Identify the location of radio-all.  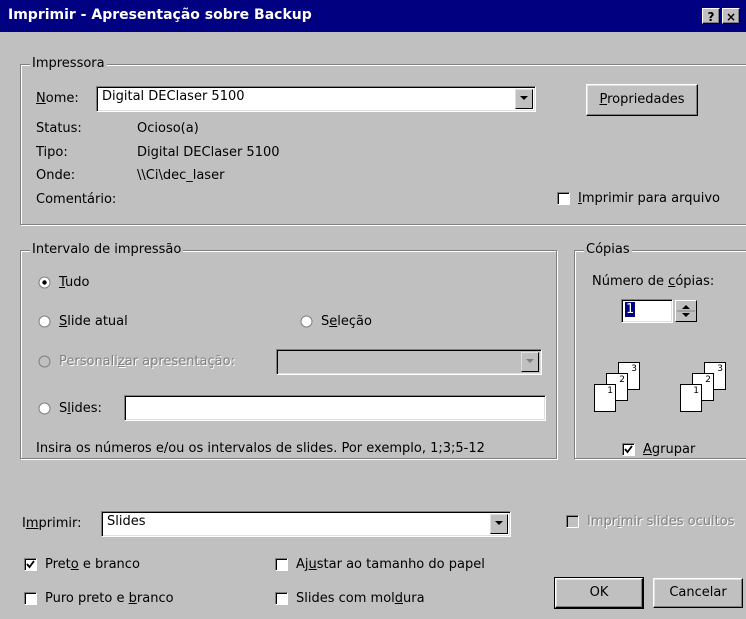
(44, 282).